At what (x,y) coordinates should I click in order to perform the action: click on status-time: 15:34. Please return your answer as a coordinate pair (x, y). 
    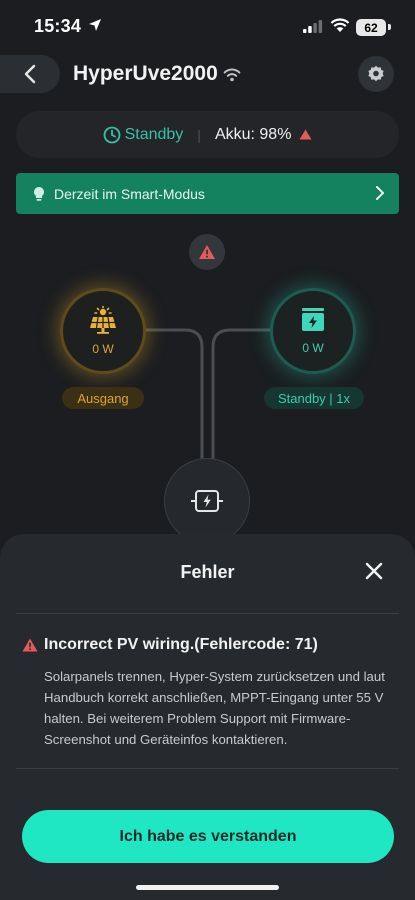
    Looking at the image, I should click on (58, 26).